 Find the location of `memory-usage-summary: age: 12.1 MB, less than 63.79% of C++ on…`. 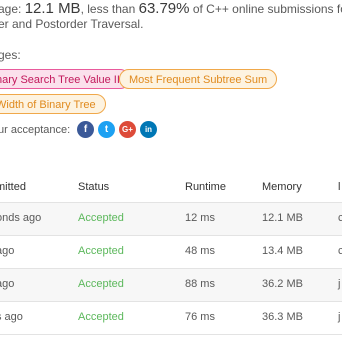

memory-usage-summary: age: 12.1 MB, less than 63.79% of C++ on… is located at coordinates (171, 9).